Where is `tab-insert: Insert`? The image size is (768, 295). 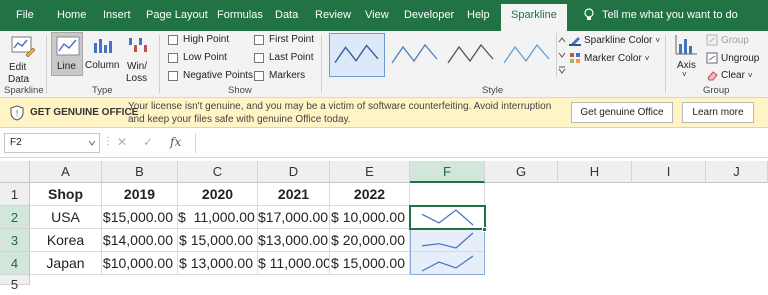
tab-insert: Insert is located at coordinates (117, 15).